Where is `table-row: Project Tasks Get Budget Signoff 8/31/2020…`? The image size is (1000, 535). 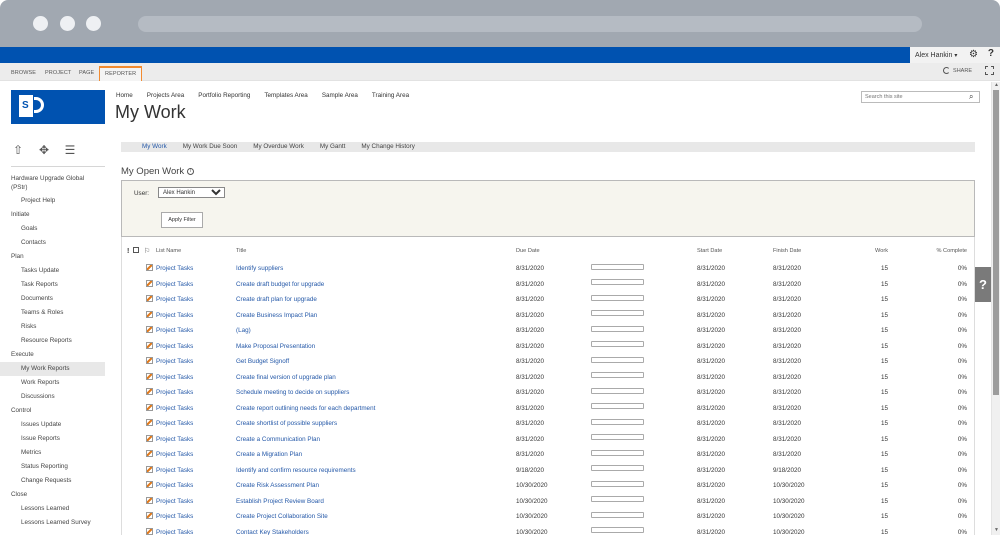
table-row: Project Tasks Get Budget Signoff 8/31/2020… is located at coordinates (549, 362).